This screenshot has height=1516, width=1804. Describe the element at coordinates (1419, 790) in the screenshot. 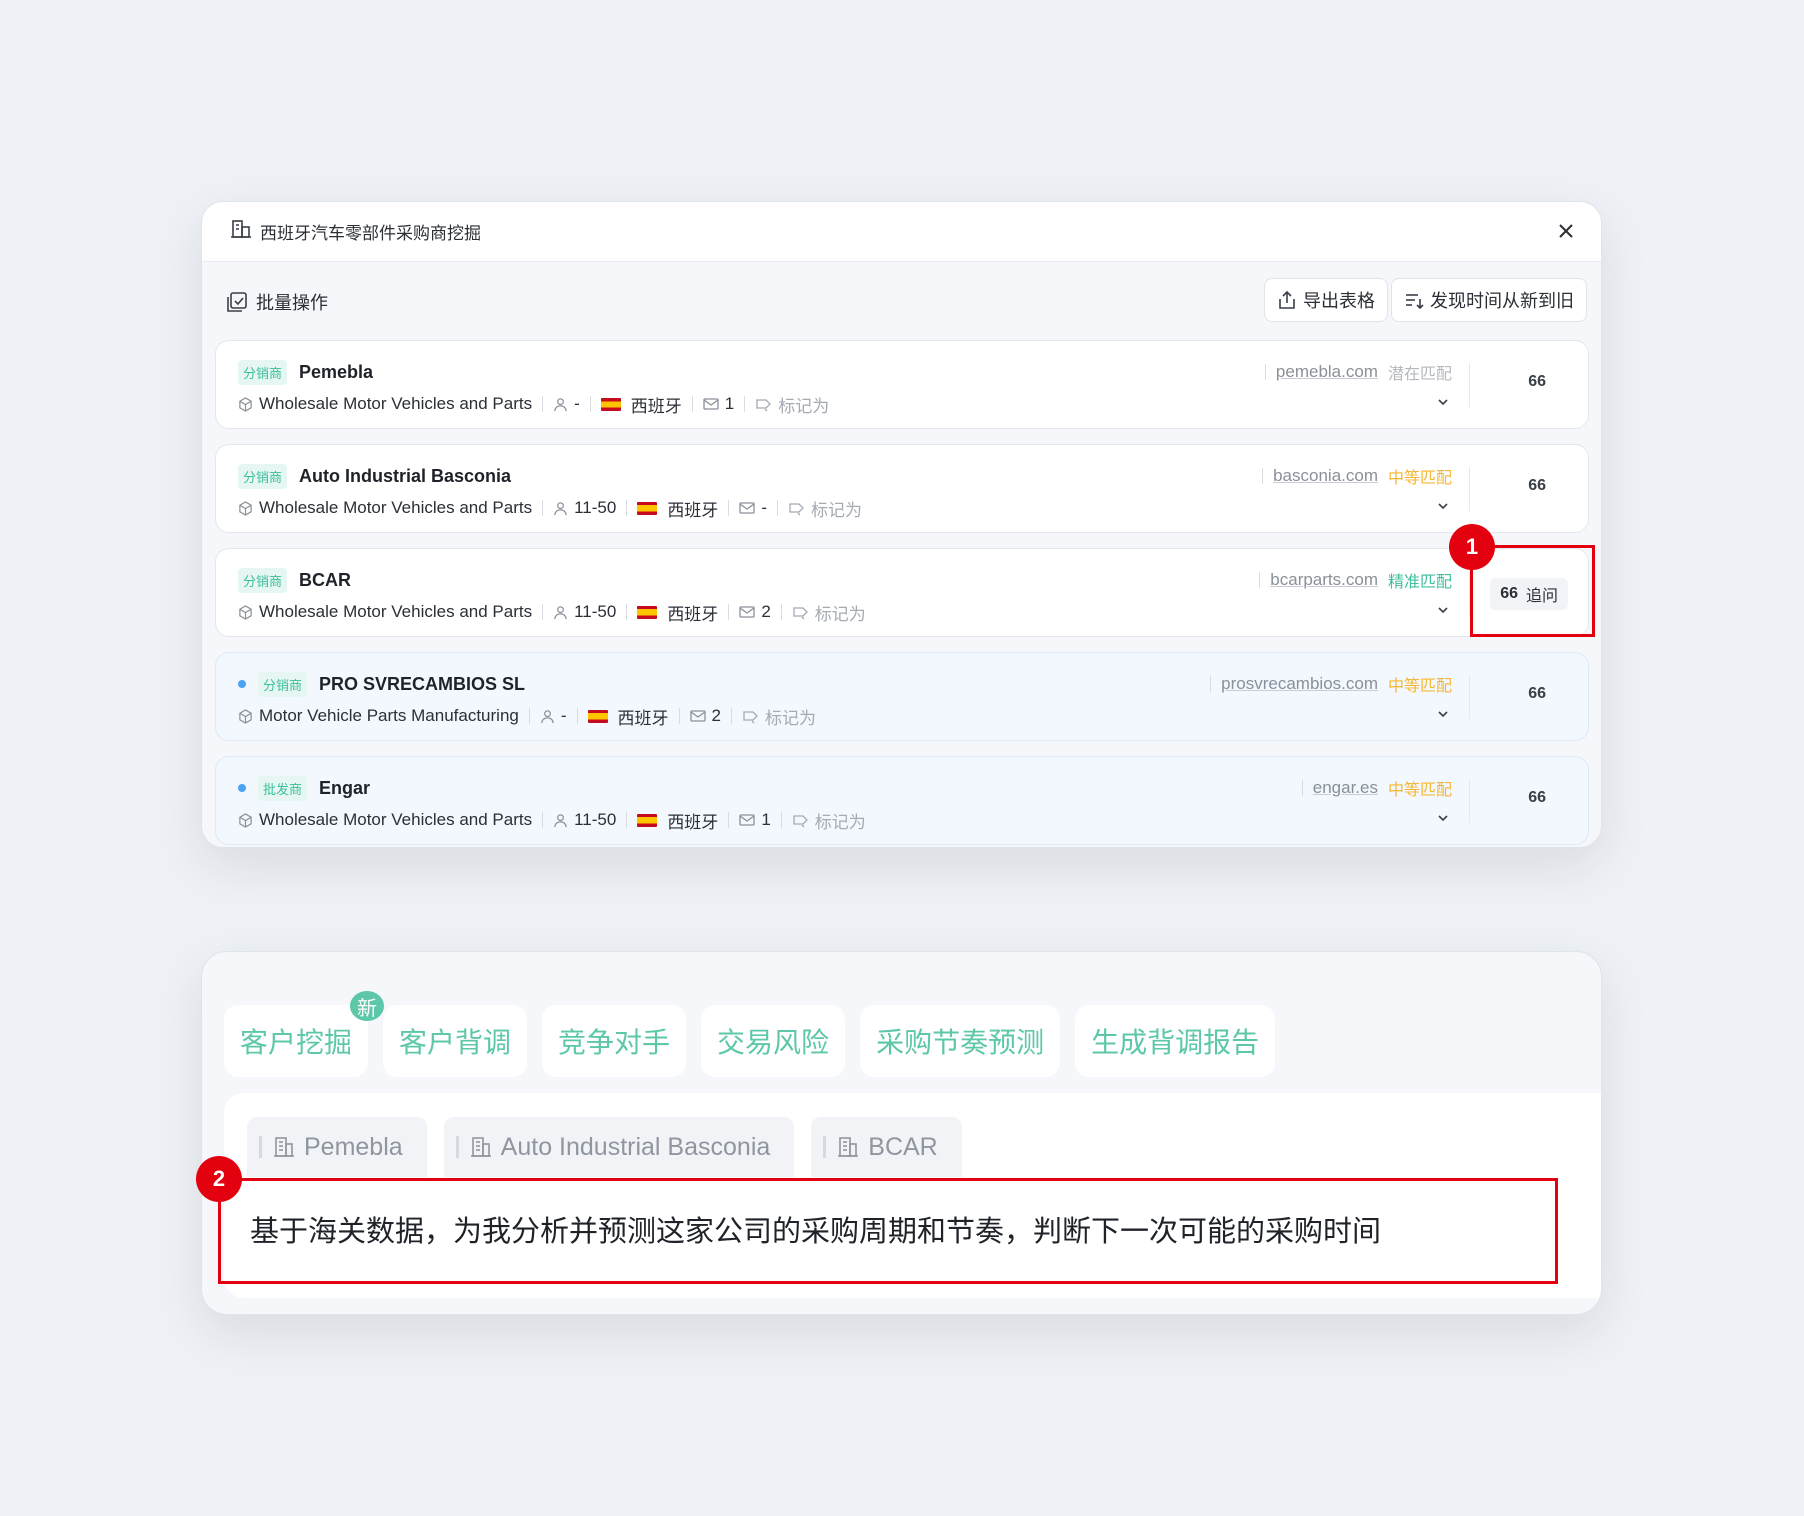

I see `match-level: 中等匹配` at that location.